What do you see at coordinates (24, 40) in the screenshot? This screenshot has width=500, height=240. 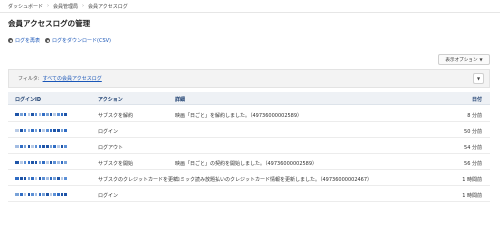 I see `reload-log-link: ログを再表` at bounding box center [24, 40].